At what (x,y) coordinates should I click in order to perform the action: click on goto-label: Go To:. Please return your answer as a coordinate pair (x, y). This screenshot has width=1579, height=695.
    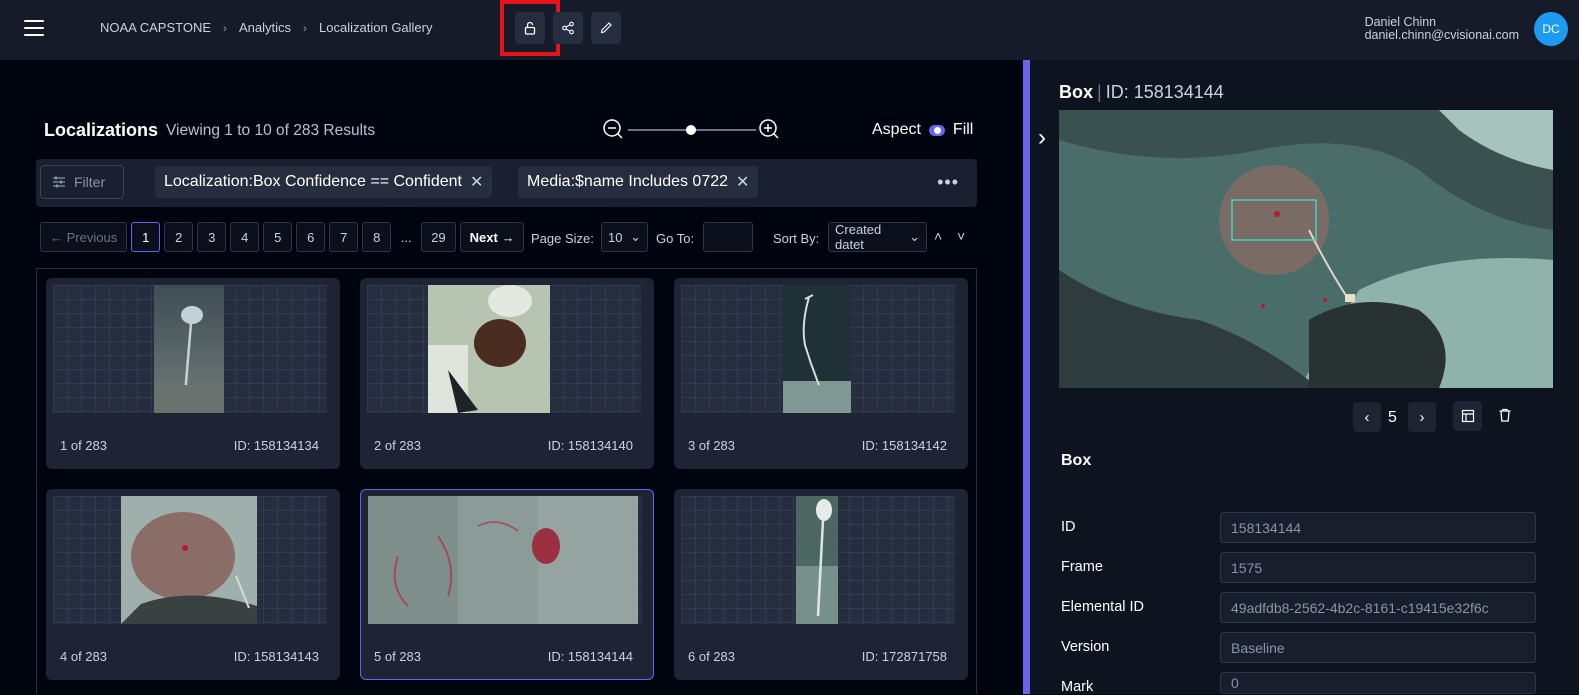
    Looking at the image, I should click on (675, 238).